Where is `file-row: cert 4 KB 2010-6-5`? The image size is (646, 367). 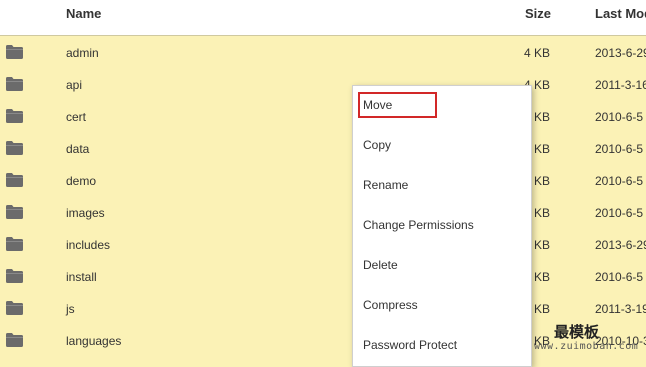 file-row: cert 4 KB 2010-6-5 is located at coordinates (323, 117).